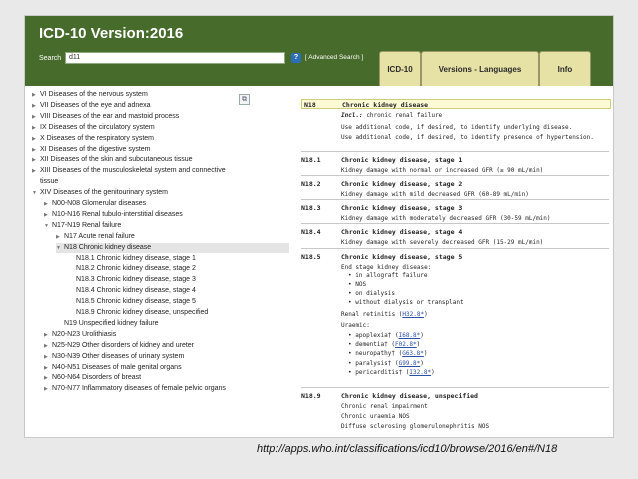 Image resolution: width=638 pixels, height=479 pixels. What do you see at coordinates (132, 268) in the screenshot?
I see `tree-item: N18.2 Chronic kidney disease, stage 2` at bounding box center [132, 268].